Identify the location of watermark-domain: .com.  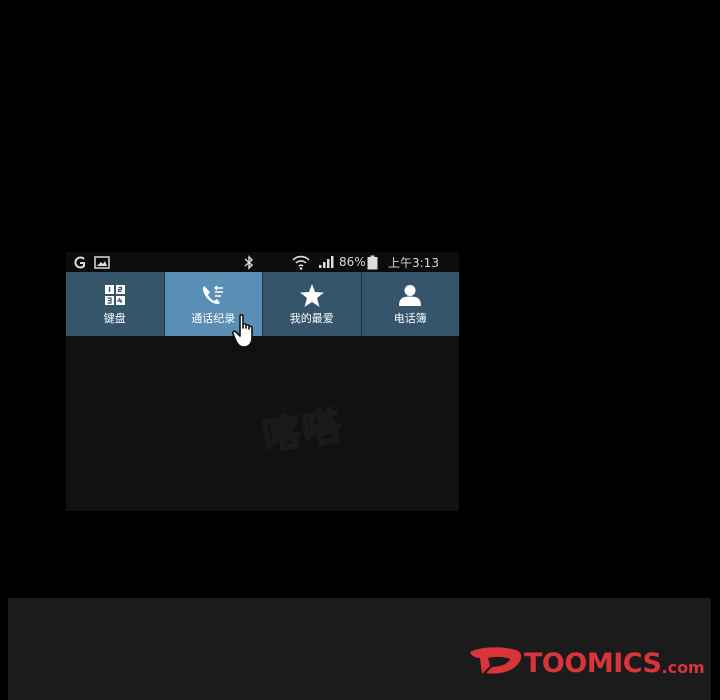
(683, 667).